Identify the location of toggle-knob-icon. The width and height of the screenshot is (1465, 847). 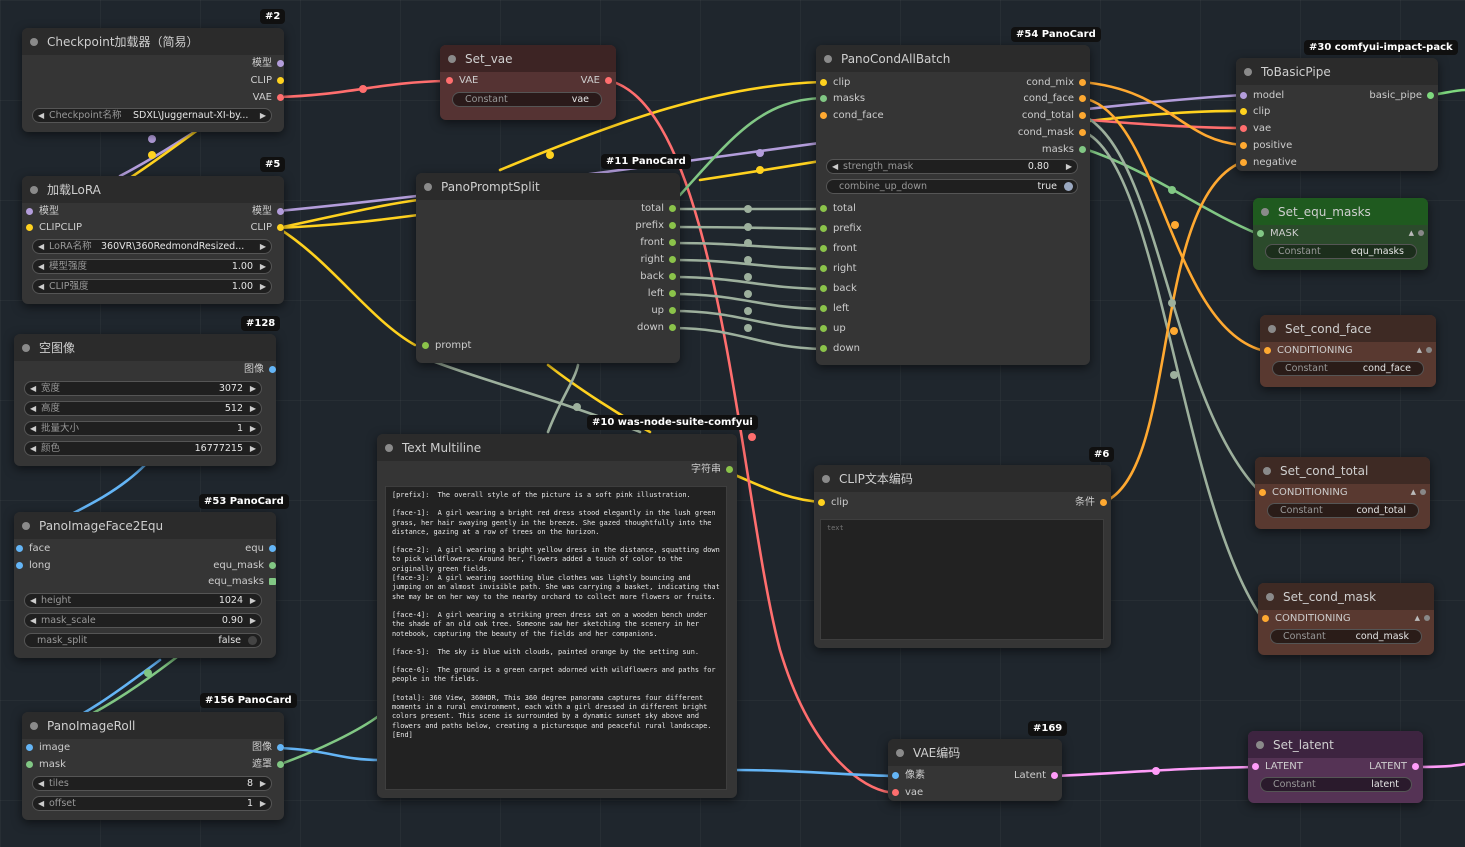
(252, 640).